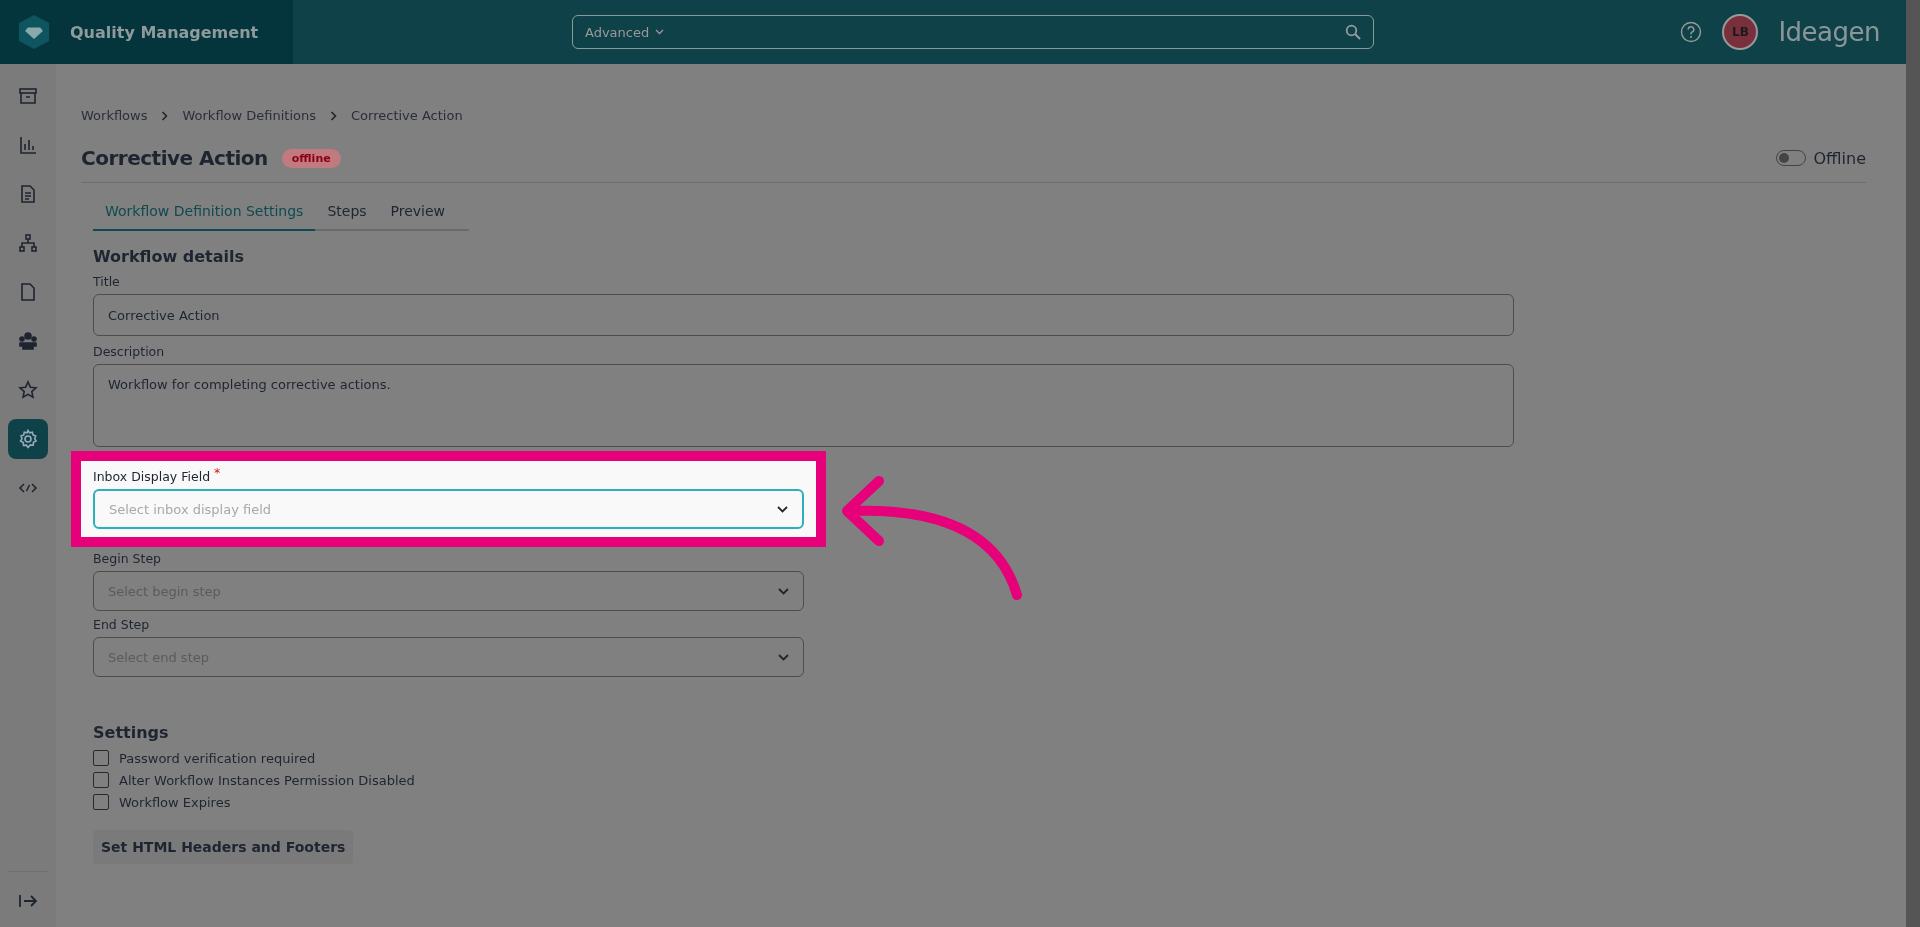 This screenshot has height=927, width=1920. I want to click on settings-icon, so click(28, 439).